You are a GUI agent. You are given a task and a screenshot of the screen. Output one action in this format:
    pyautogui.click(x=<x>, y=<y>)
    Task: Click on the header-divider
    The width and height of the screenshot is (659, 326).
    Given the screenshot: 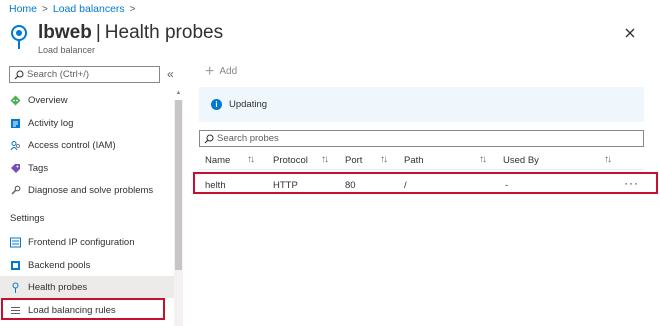 What is the action you would take?
    pyautogui.click(x=421, y=169)
    